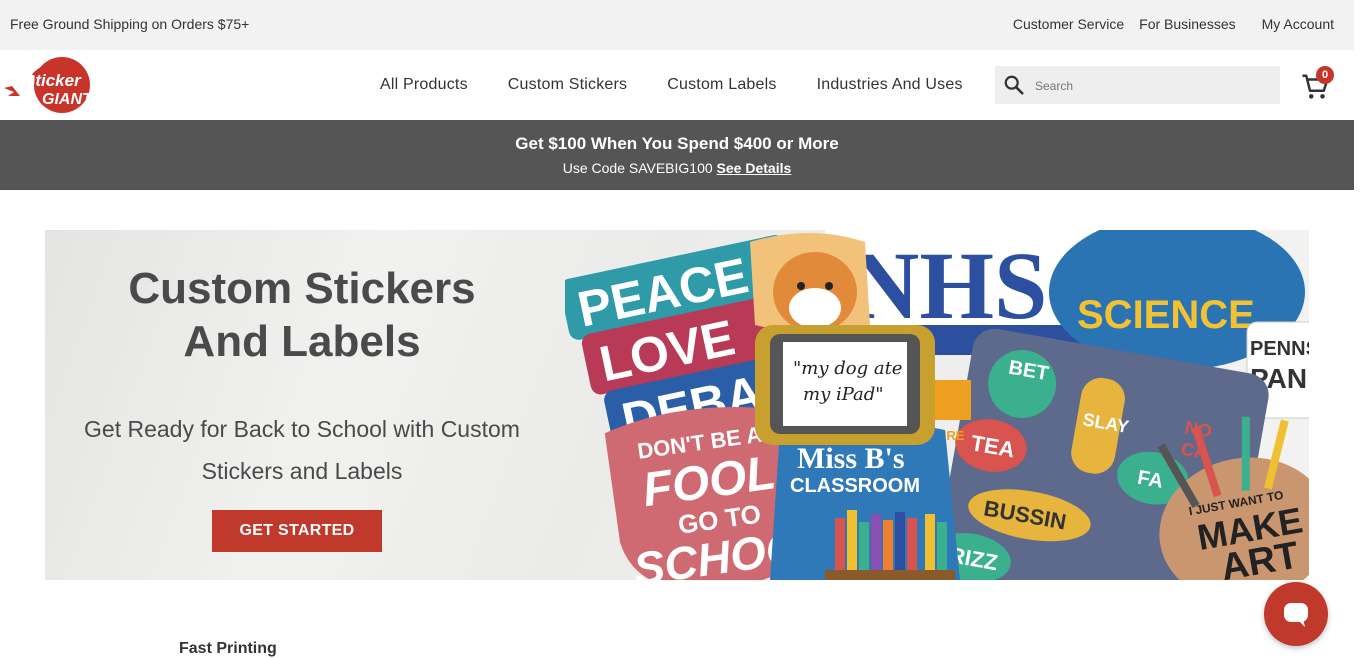 The height and width of the screenshot is (658, 1366). I want to click on for-businesses-link: For Businesses, so click(1187, 24).